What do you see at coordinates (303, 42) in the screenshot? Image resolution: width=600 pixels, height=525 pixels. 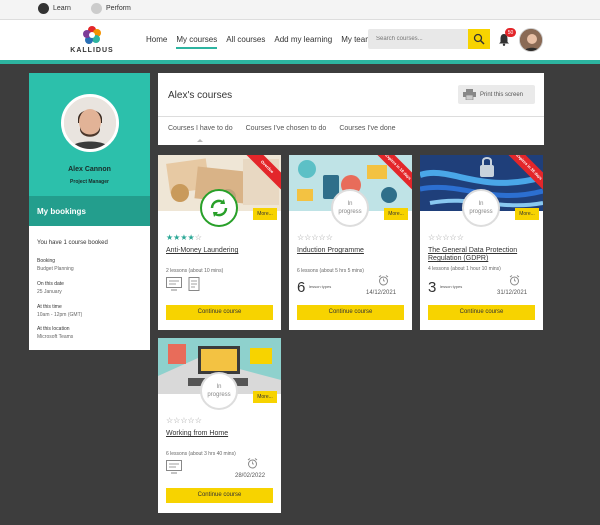 I see `nav-add-my-learning: Add my learning` at bounding box center [303, 42].